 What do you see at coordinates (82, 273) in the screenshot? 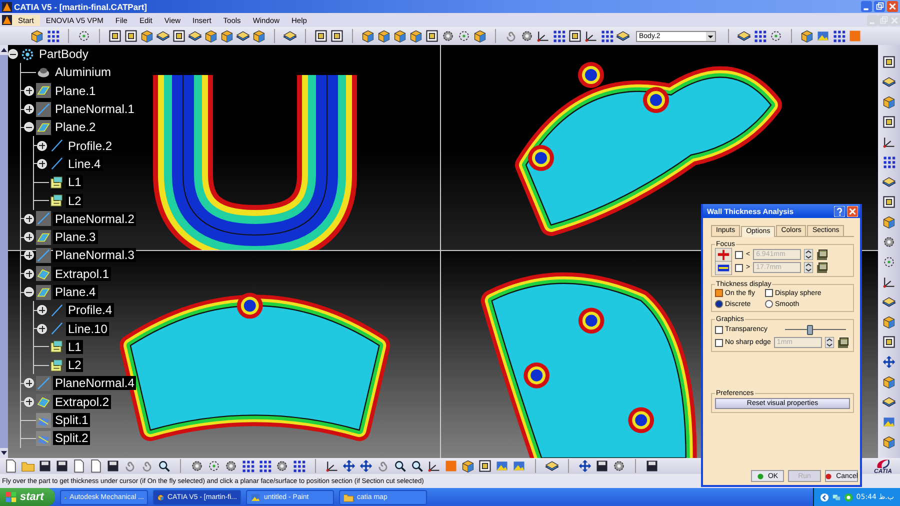
I see `tree-item: Extrapol.1` at bounding box center [82, 273].